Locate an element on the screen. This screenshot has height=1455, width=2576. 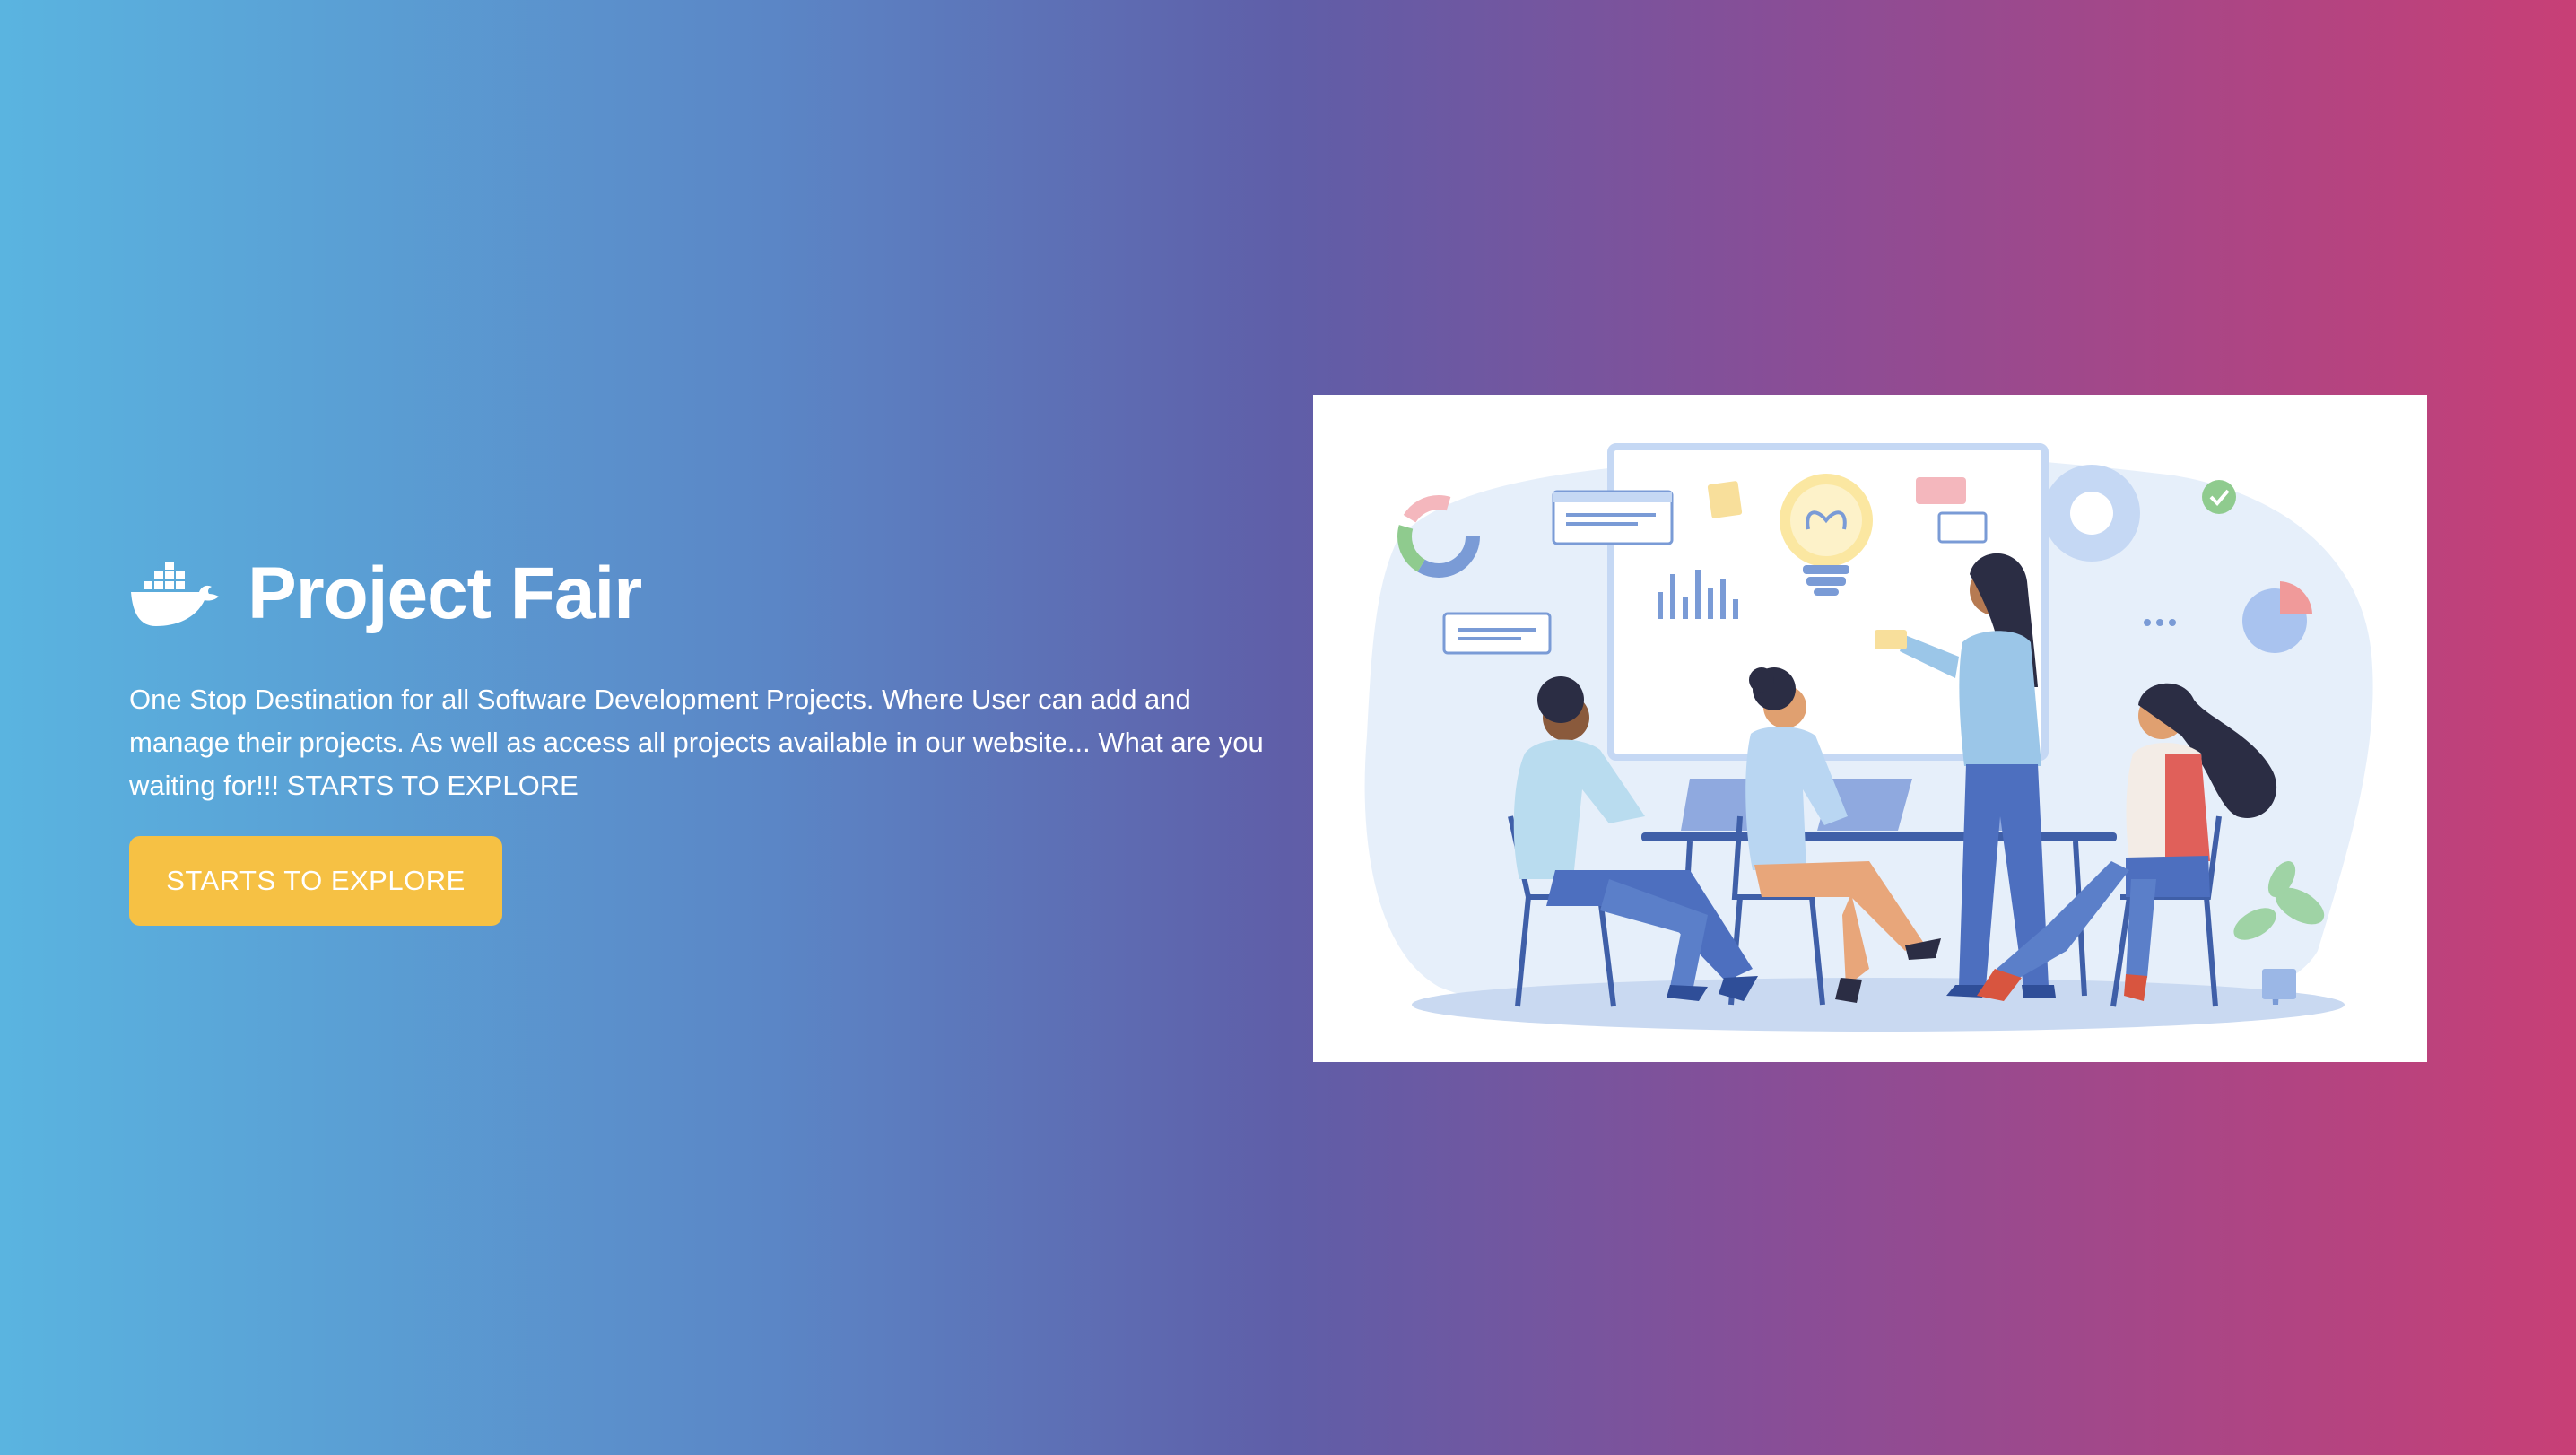
docker-whale-icon is located at coordinates (175, 594).